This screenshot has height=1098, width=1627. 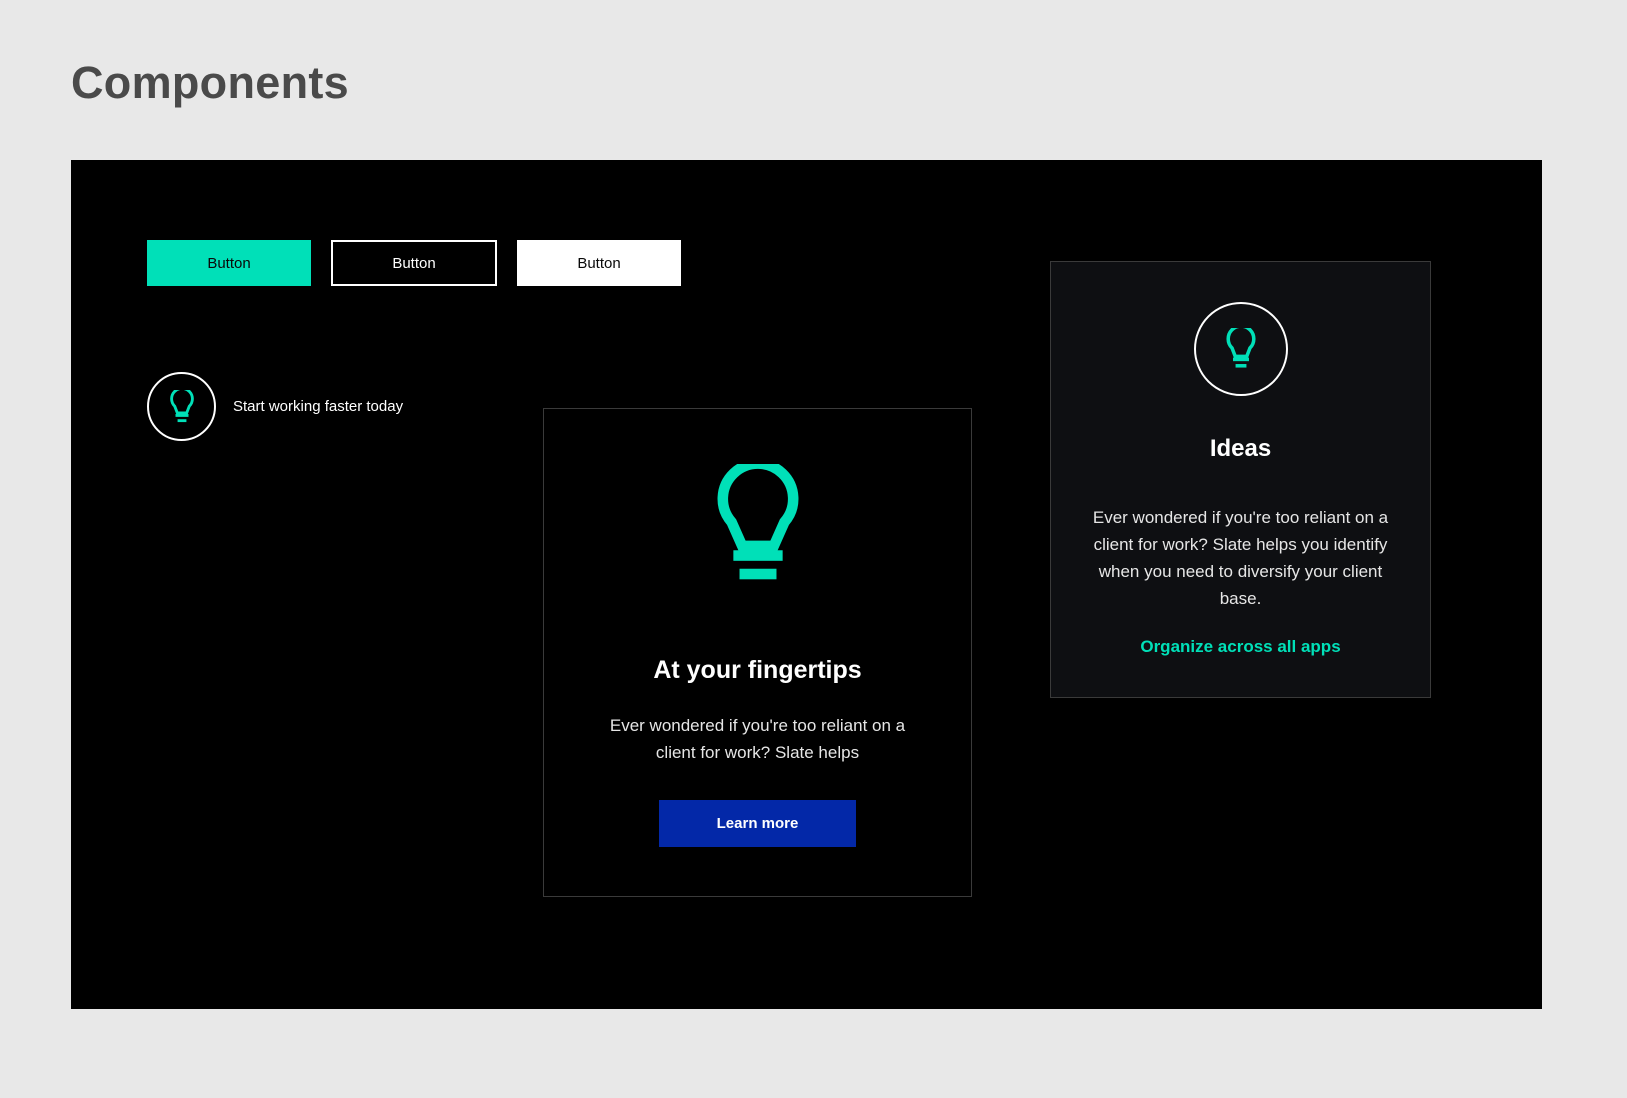 I want to click on feature-item: Start working faster today, so click(x=275, y=406).